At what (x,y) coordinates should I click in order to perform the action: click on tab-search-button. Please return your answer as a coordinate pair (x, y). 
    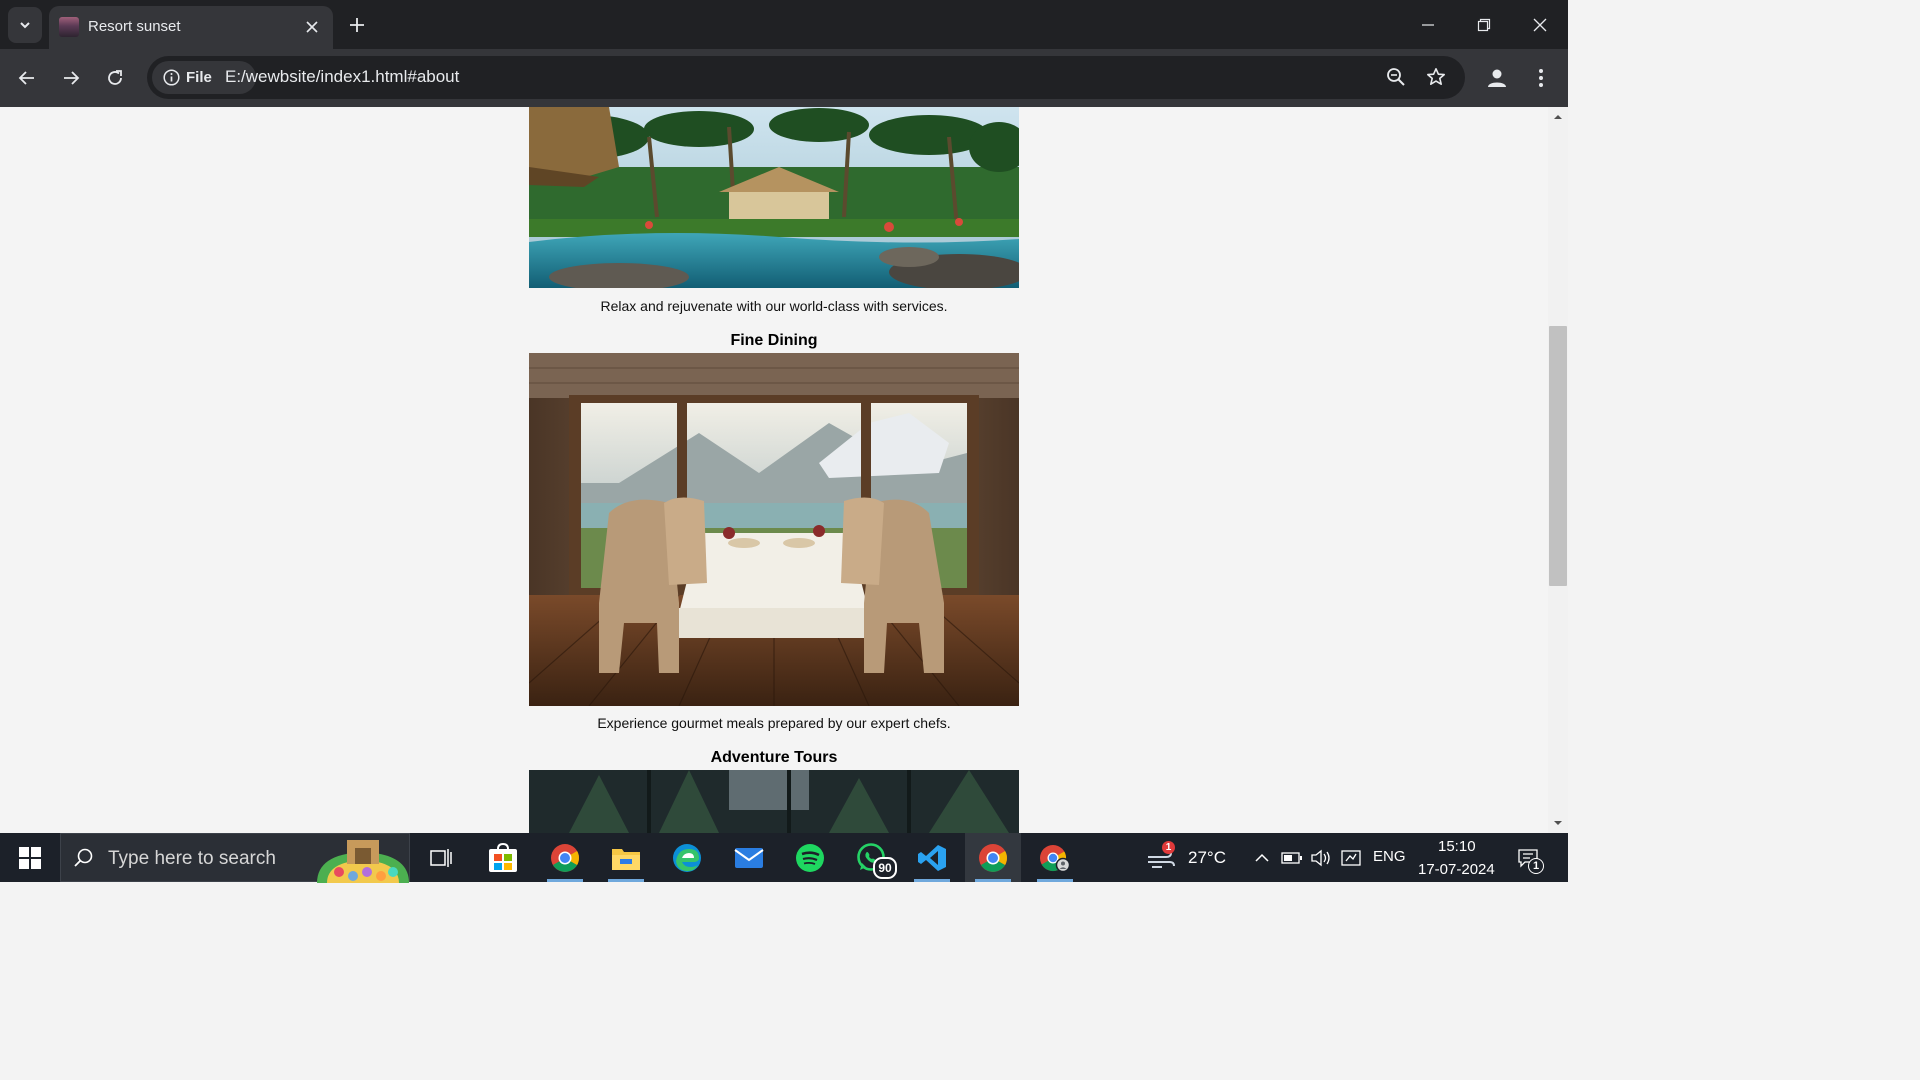
    Looking at the image, I should click on (25, 25).